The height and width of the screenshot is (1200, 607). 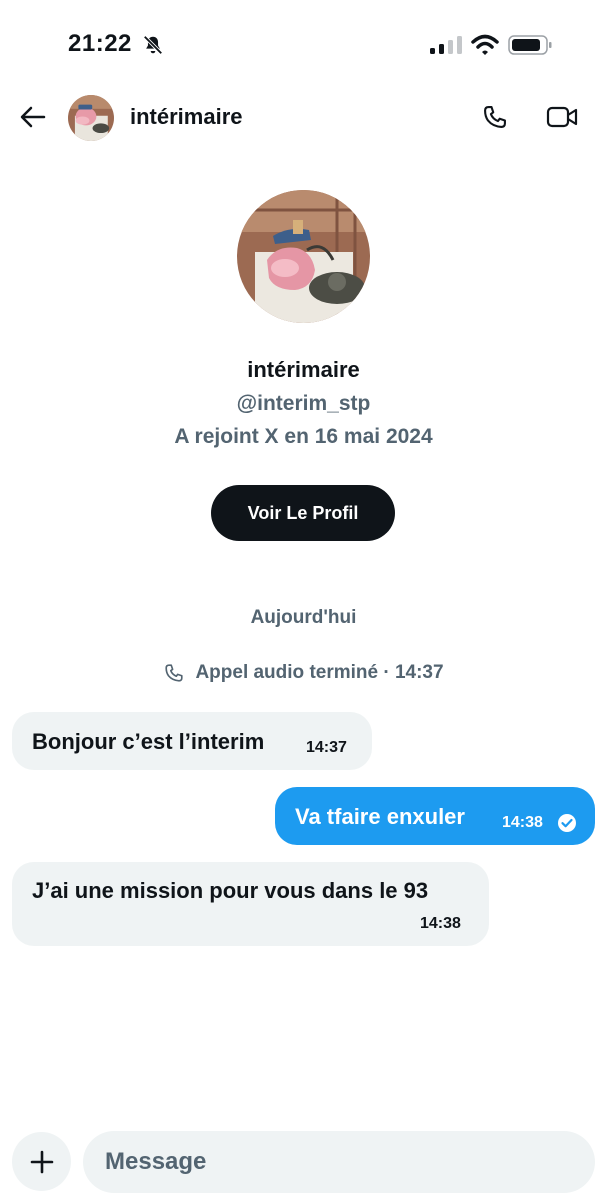 I want to click on plus-icon, so click(x=41, y=1161).